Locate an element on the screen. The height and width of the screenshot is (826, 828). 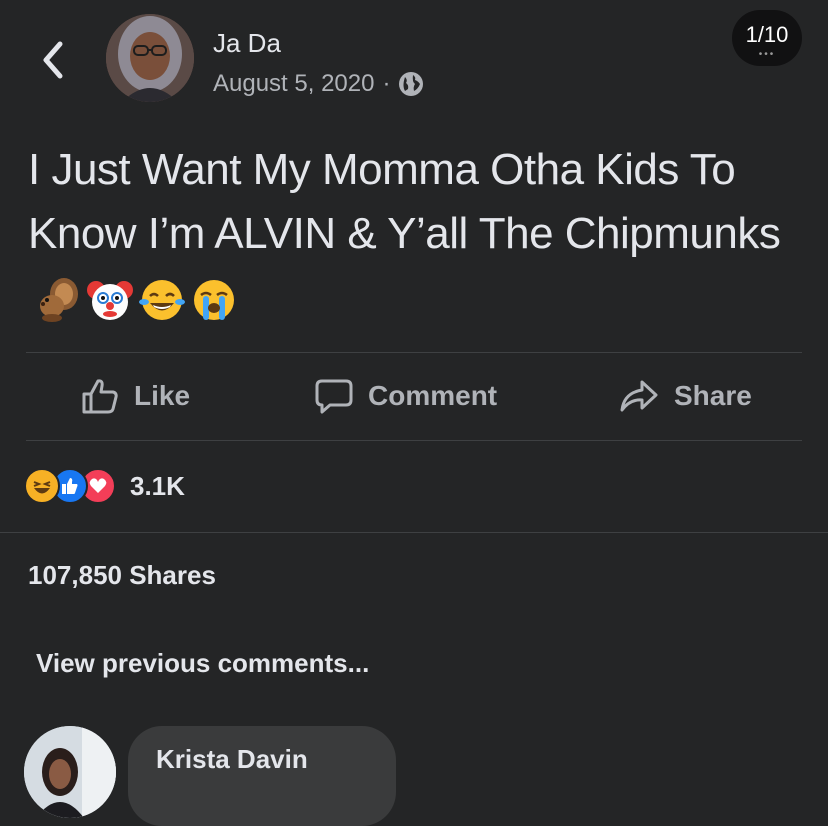
story-counter: 1/10 ••• is located at coordinates (767, 38).